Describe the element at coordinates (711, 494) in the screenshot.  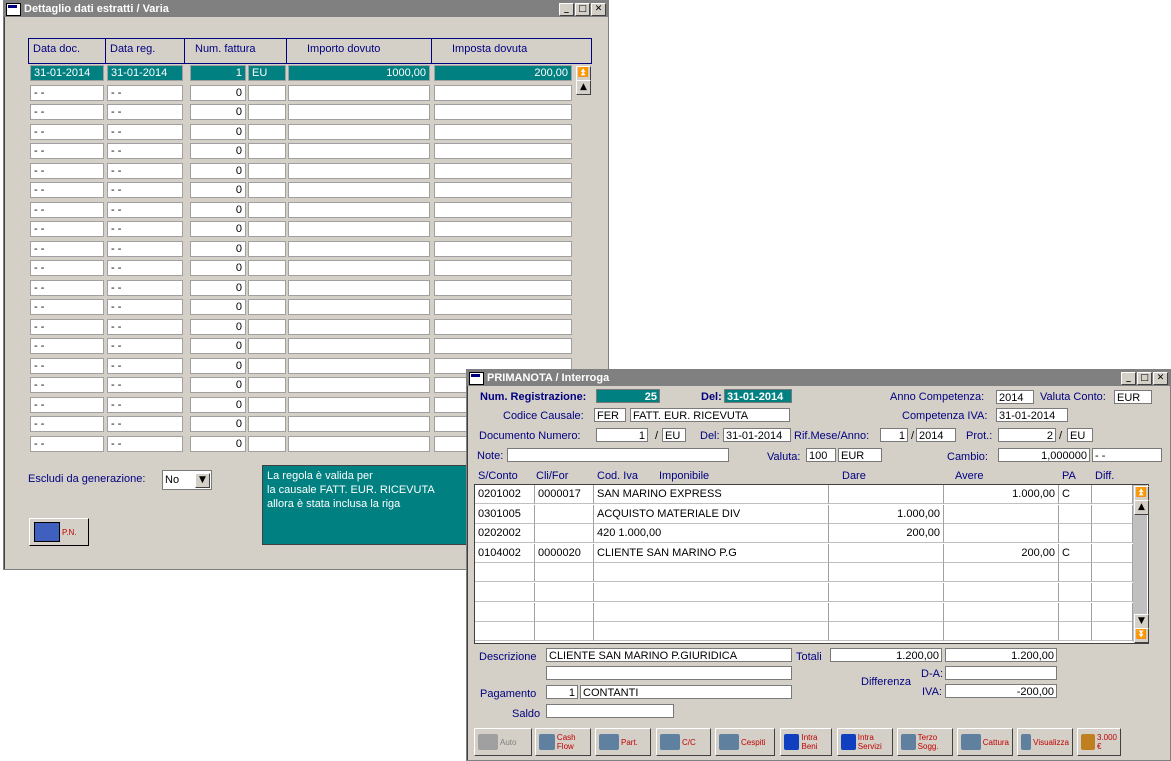
I see `cell-desc: SAN MARINO EXPRESS` at that location.